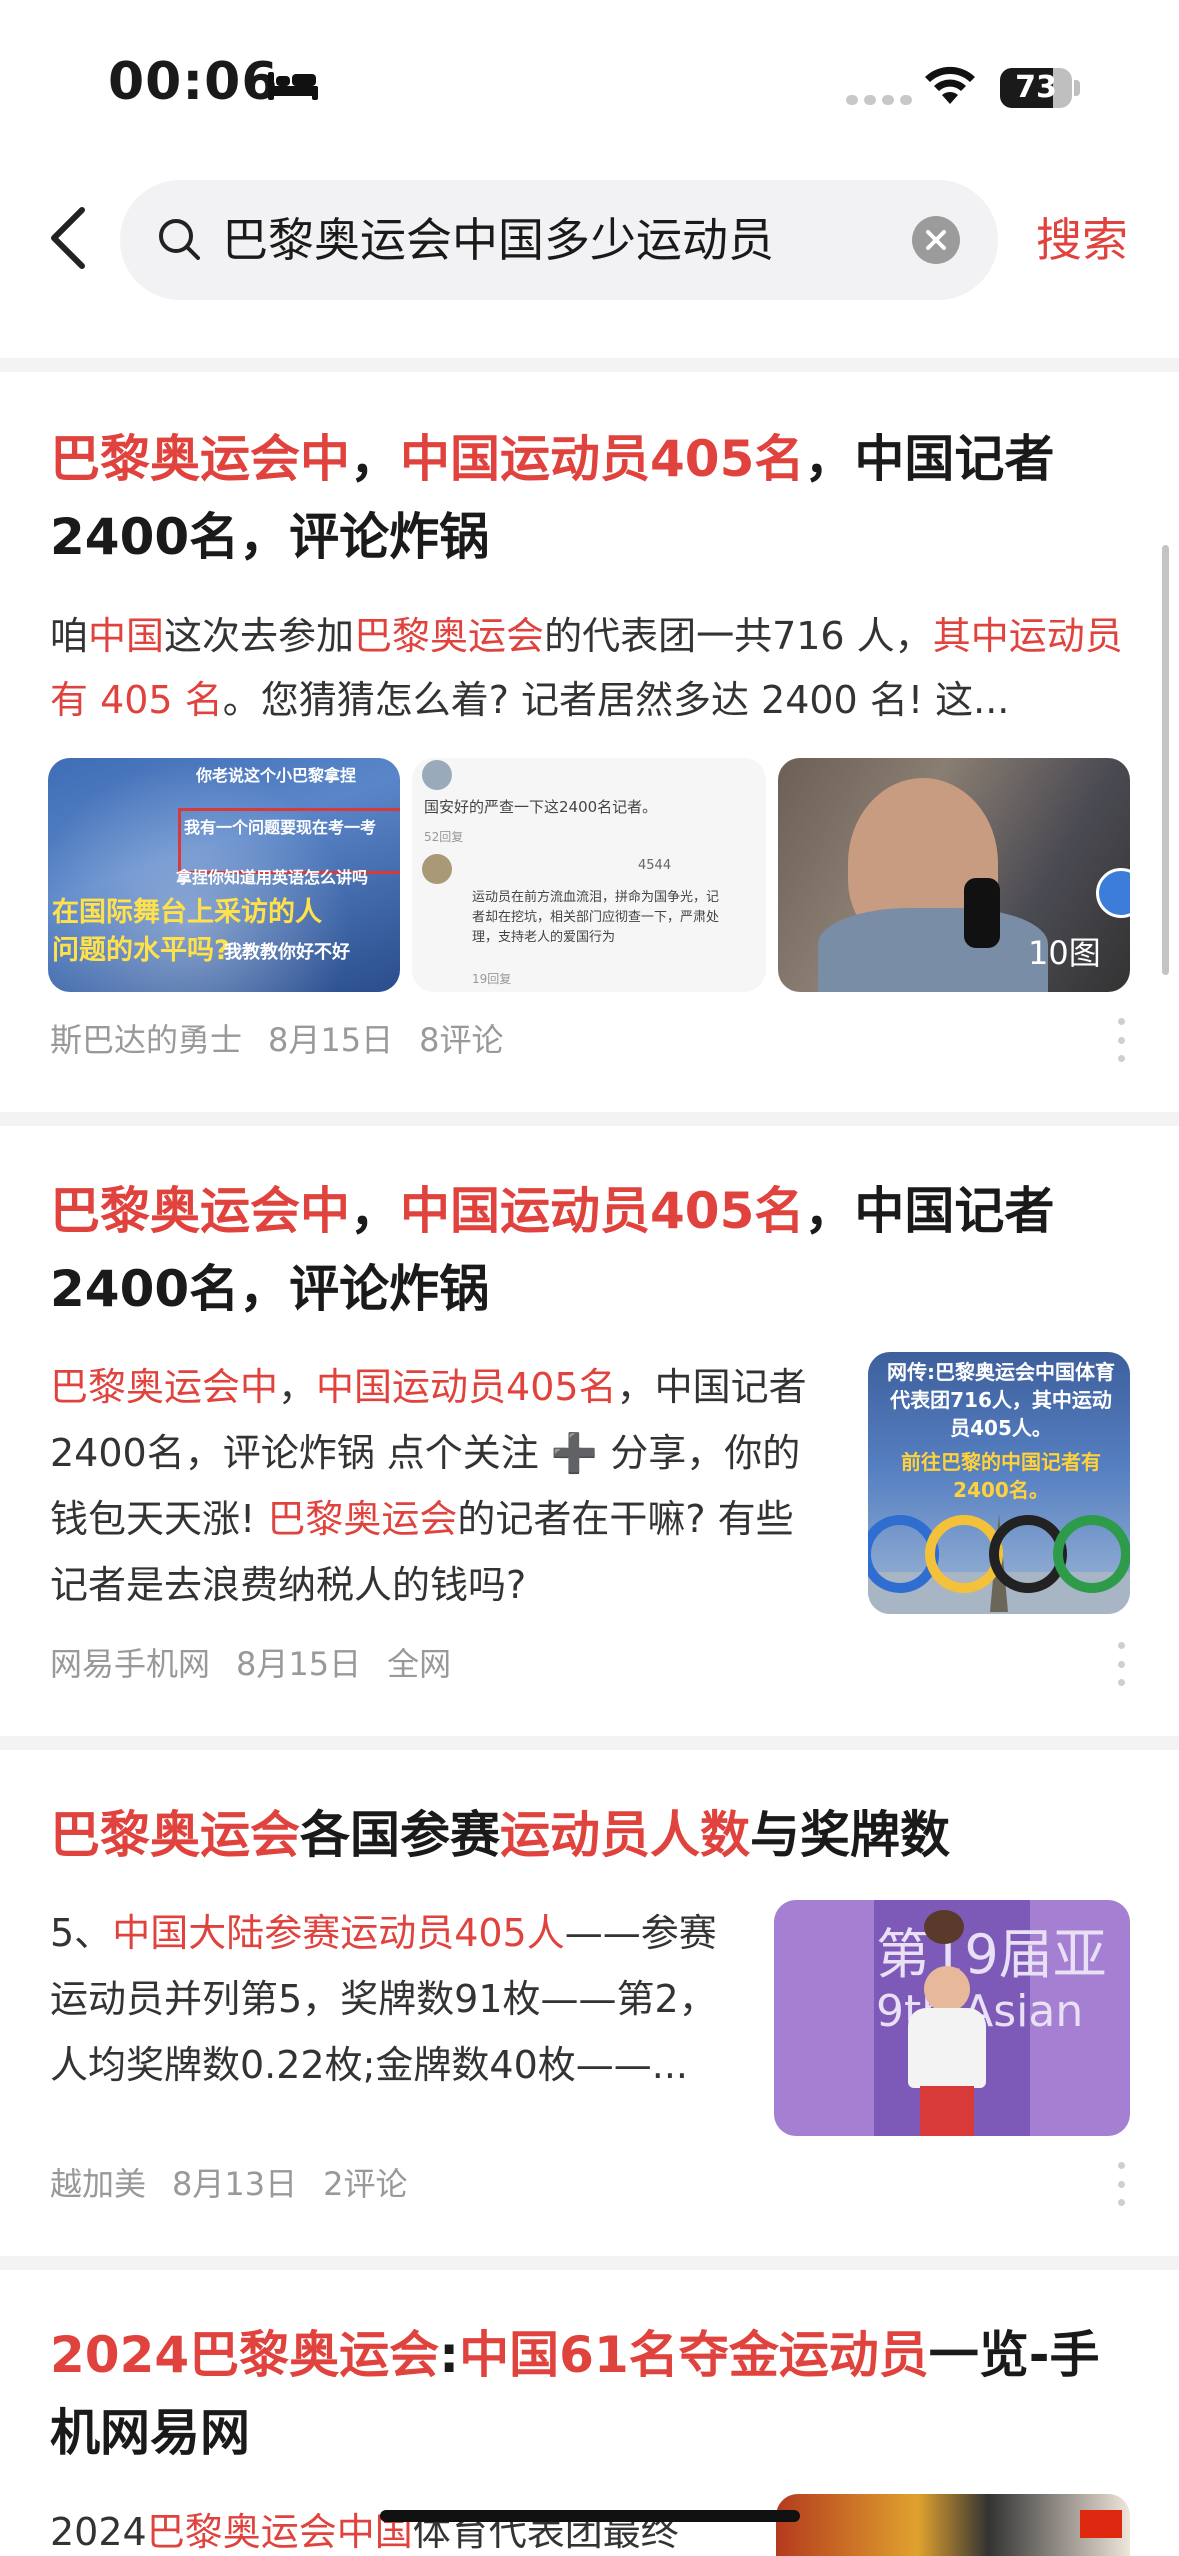  Describe the element at coordinates (98, 2184) in the screenshot. I see `result-source: 越加美` at that location.